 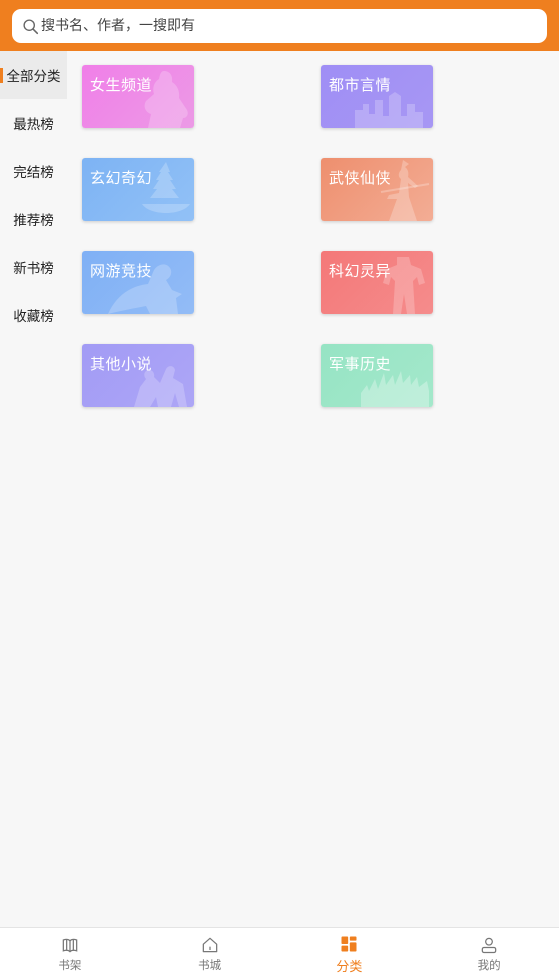 I want to click on category-card-urban-romance: 都市言情, so click(x=377, y=96).